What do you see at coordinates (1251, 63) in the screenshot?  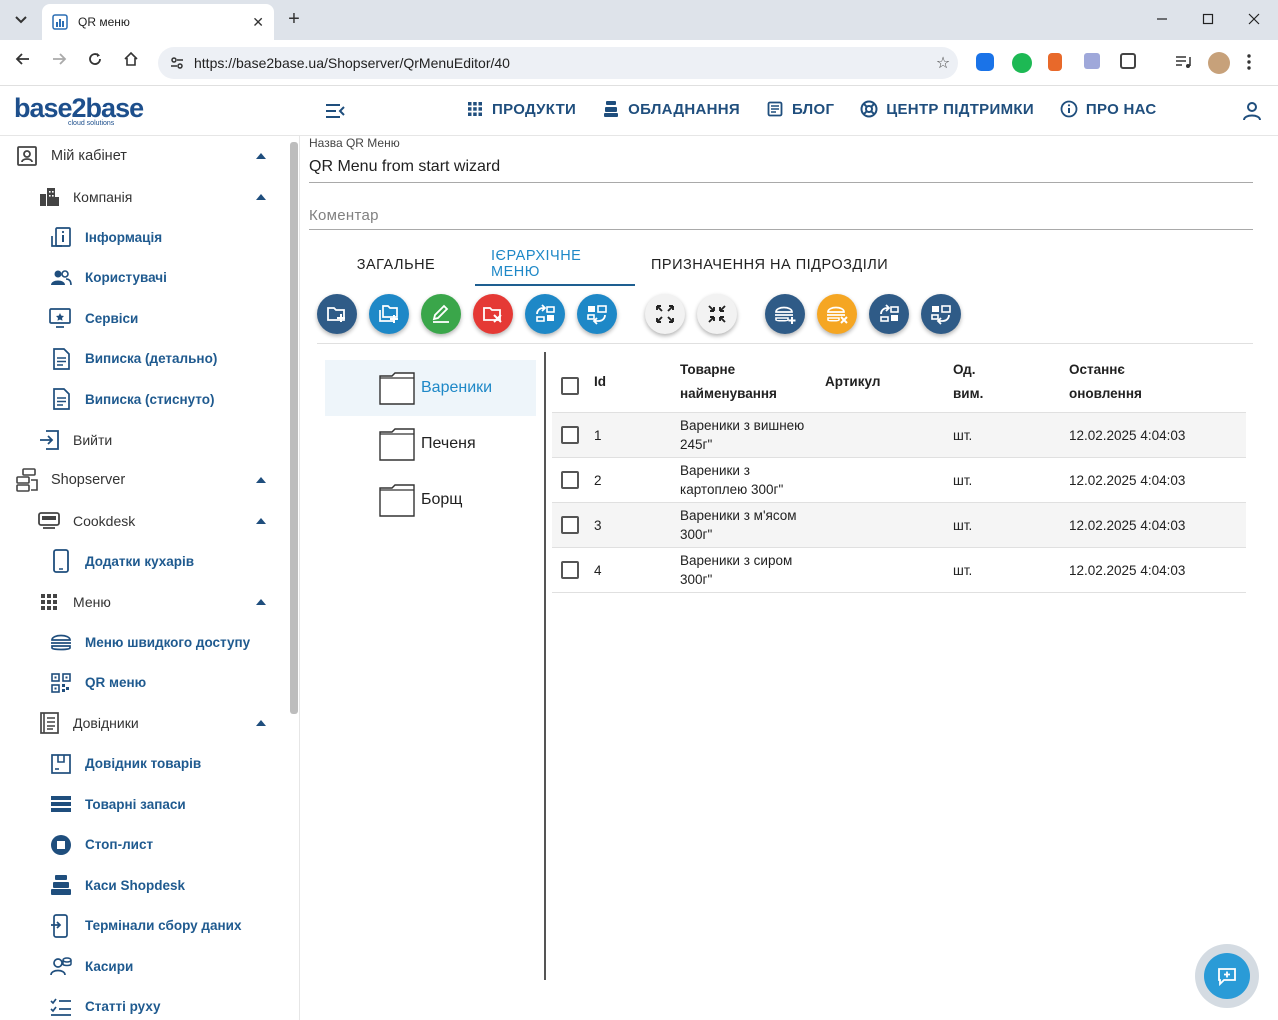 I see `browser-menu-icon` at bounding box center [1251, 63].